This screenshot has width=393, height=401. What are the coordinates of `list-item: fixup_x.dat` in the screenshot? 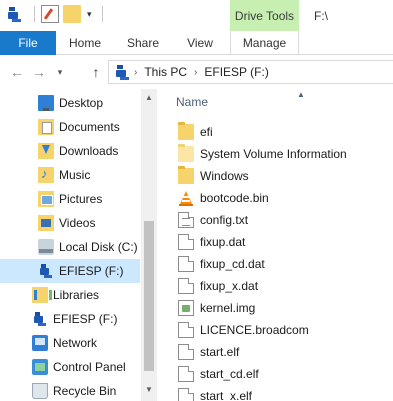 It's located at (276, 286).